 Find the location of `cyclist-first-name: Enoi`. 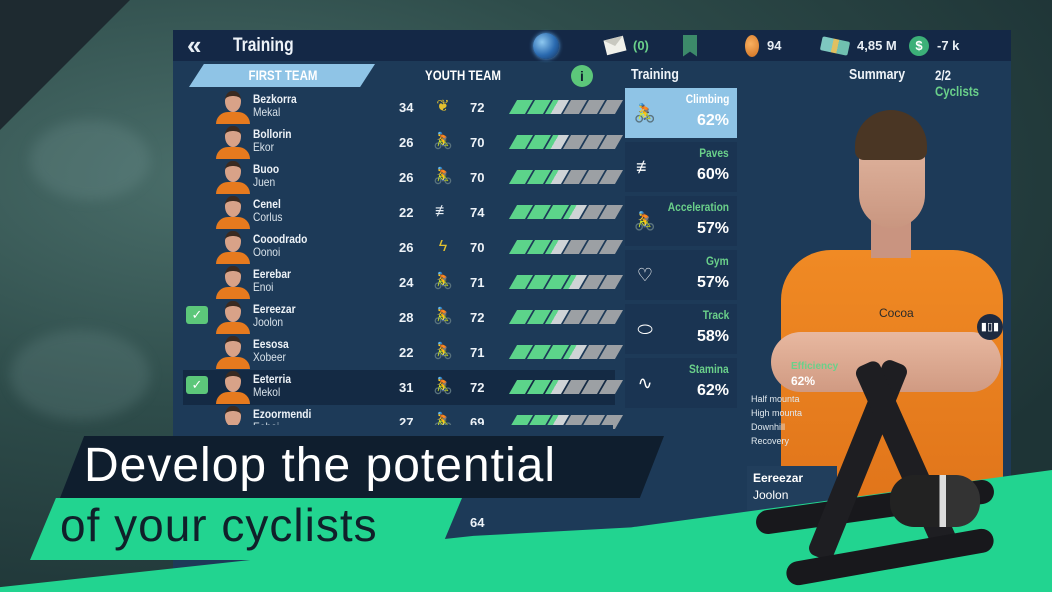

cyclist-first-name: Enoi is located at coordinates (263, 287).